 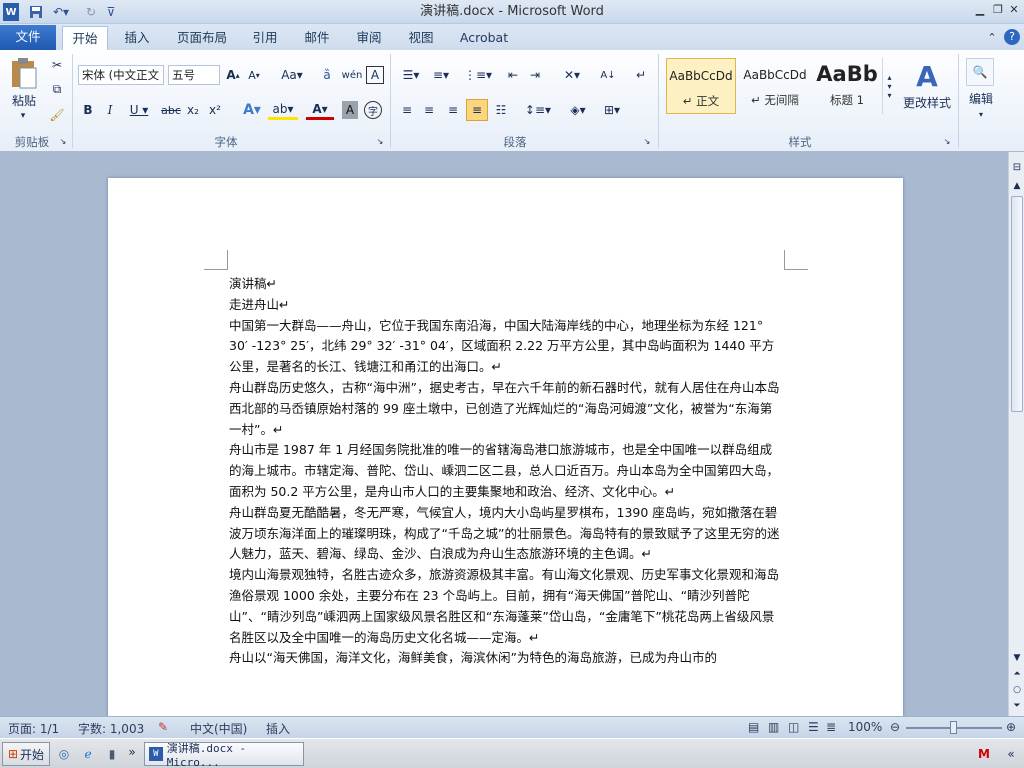 What do you see at coordinates (57, 89) in the screenshot?
I see `copy-icon: ⧉` at bounding box center [57, 89].